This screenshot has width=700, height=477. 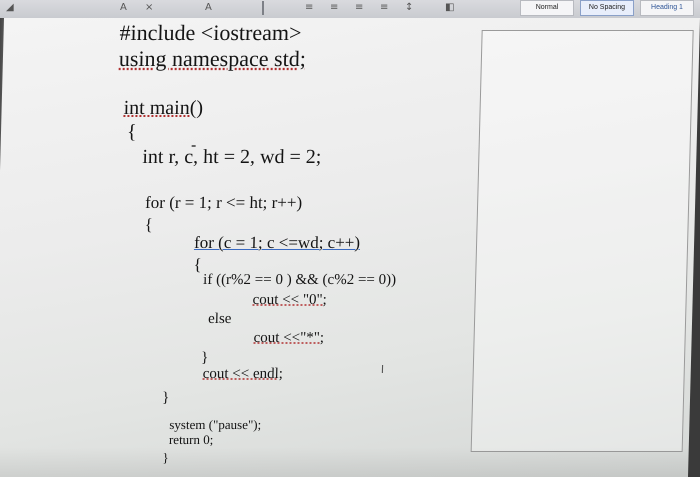 What do you see at coordinates (243, 374) in the screenshot?
I see `code-line-cout-endl: cout << endl;` at bounding box center [243, 374].